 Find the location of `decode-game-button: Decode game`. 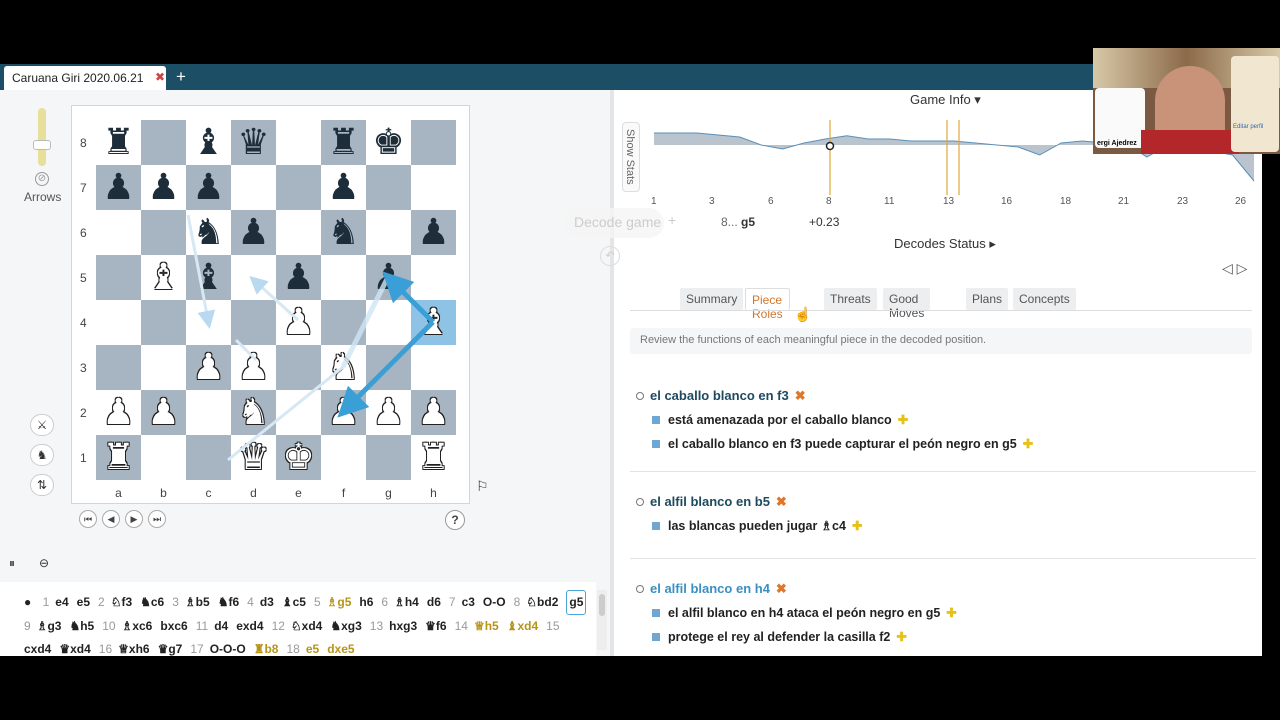

decode-game-button: Decode game is located at coordinates (613, 223).